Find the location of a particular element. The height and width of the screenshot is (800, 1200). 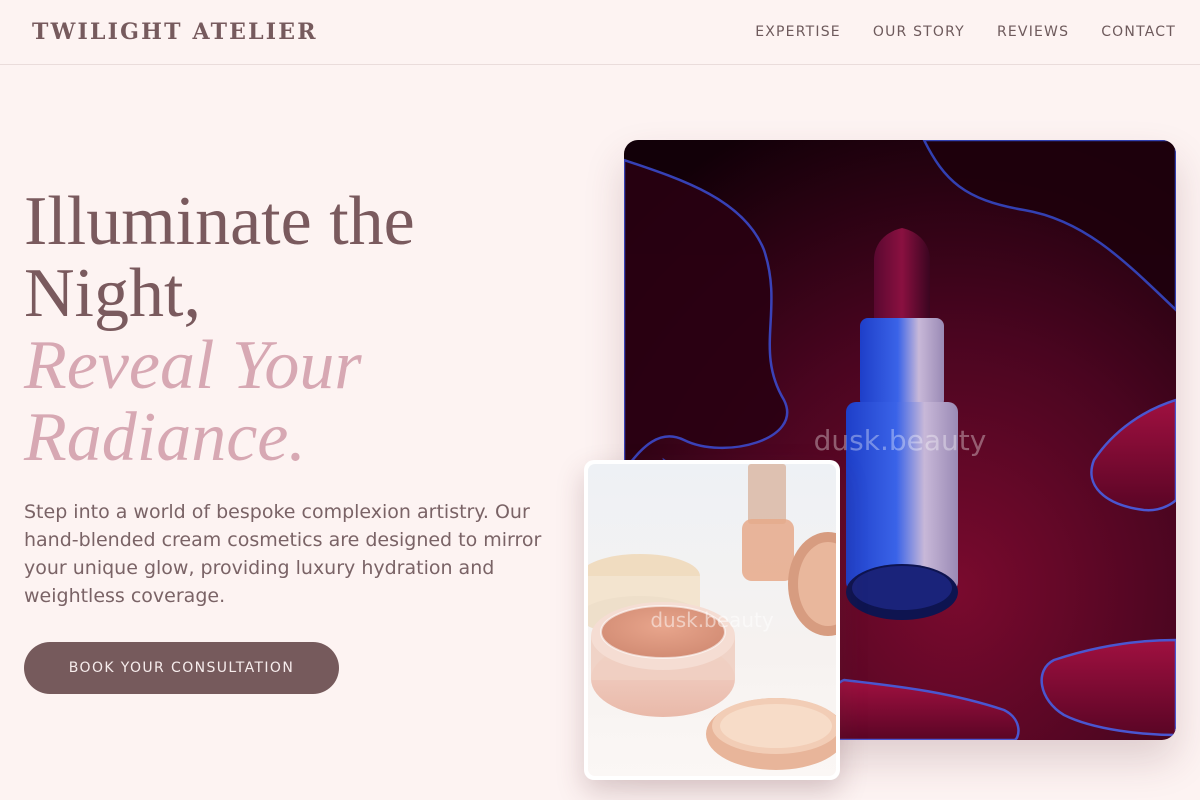

nav-reviews: REVIEWS is located at coordinates (1033, 32).